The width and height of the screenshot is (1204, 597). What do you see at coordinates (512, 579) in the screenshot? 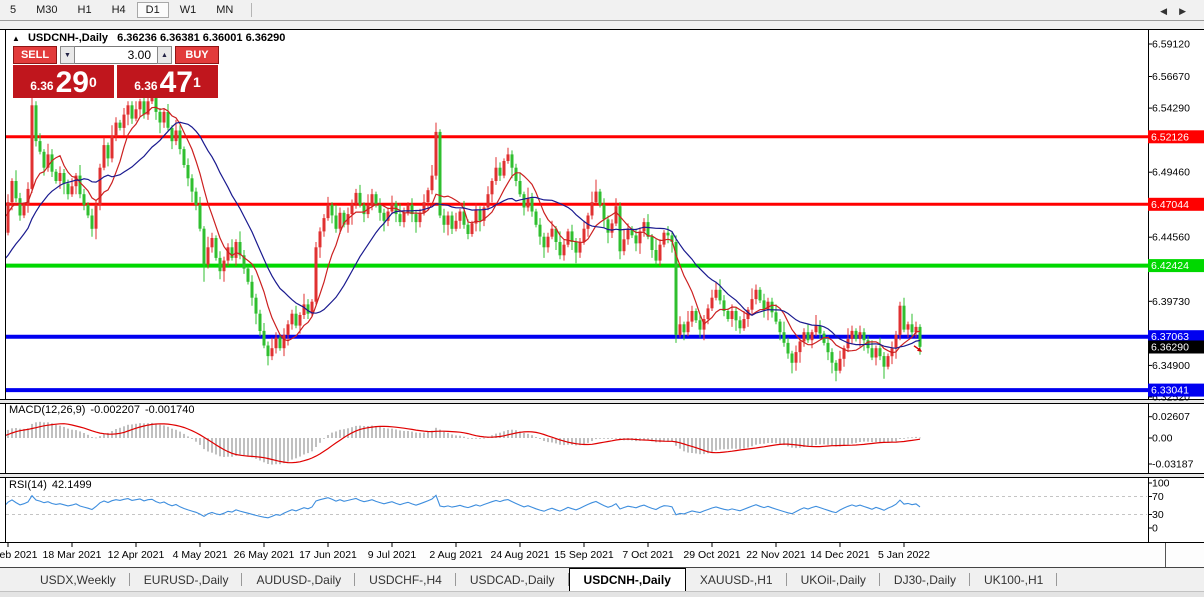
I see `chart-tab-usdcad-daily: USDCAD-,Daily` at bounding box center [512, 579].